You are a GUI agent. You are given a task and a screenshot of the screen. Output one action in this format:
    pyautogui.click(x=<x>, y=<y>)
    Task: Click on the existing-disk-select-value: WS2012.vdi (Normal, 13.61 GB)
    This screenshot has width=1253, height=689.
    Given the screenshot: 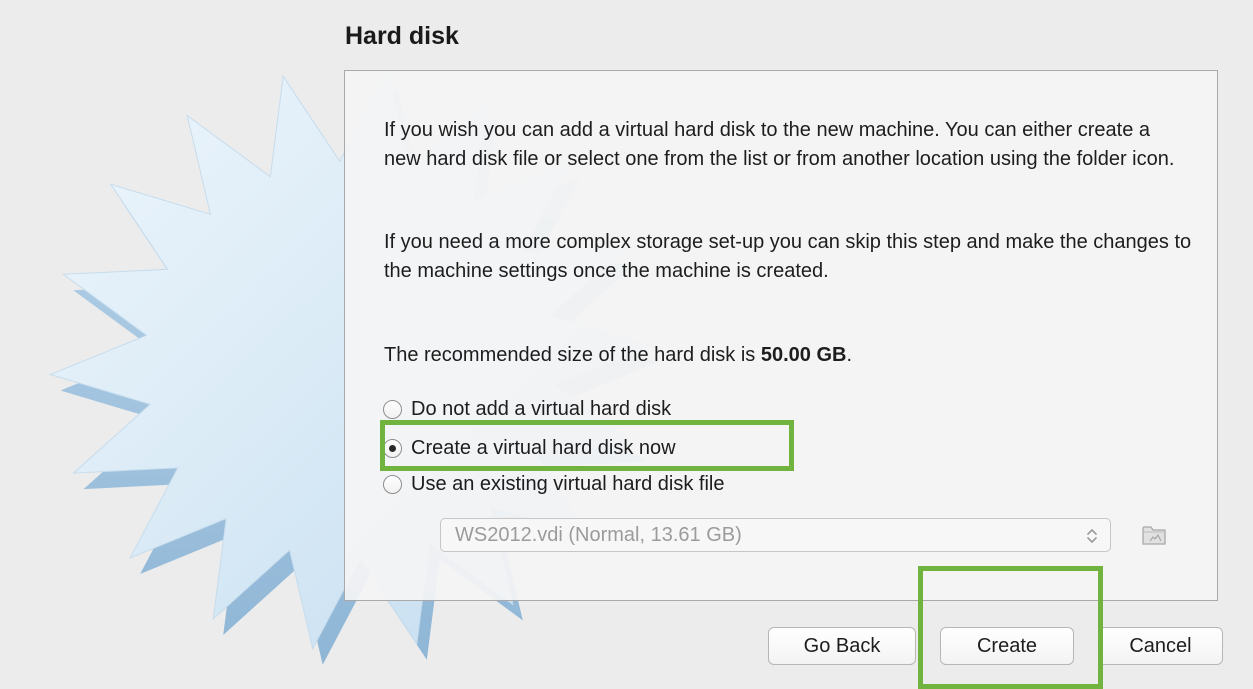 What is the action you would take?
    pyautogui.click(x=598, y=534)
    